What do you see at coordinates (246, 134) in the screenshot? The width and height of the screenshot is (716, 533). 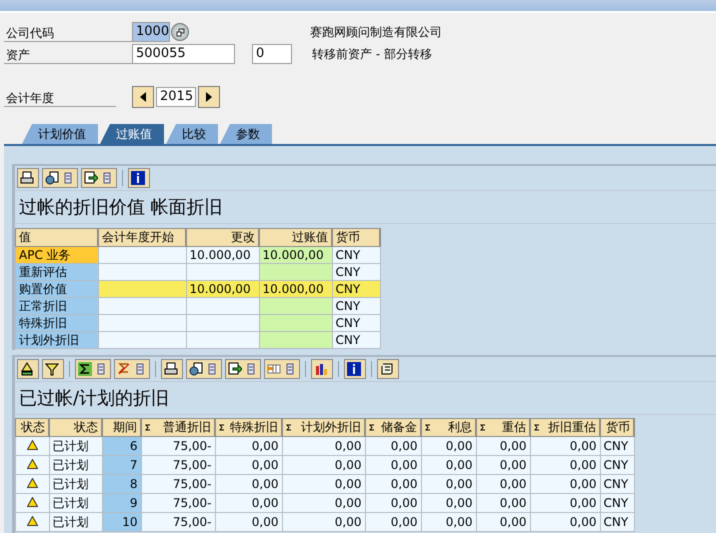 I see `tab: 参数` at bounding box center [246, 134].